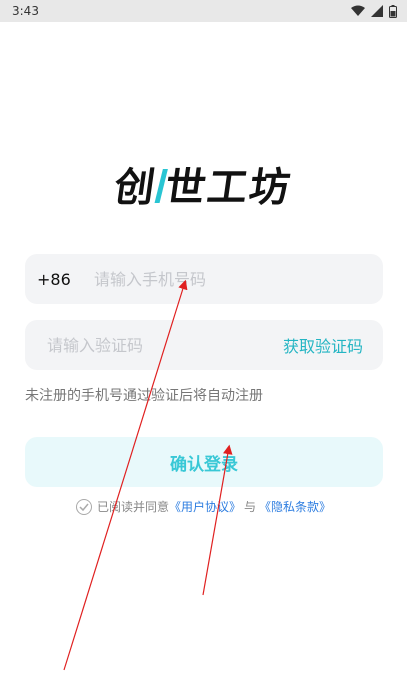  I want to click on user-agreement-link: 《用户协议》, so click(205, 506).